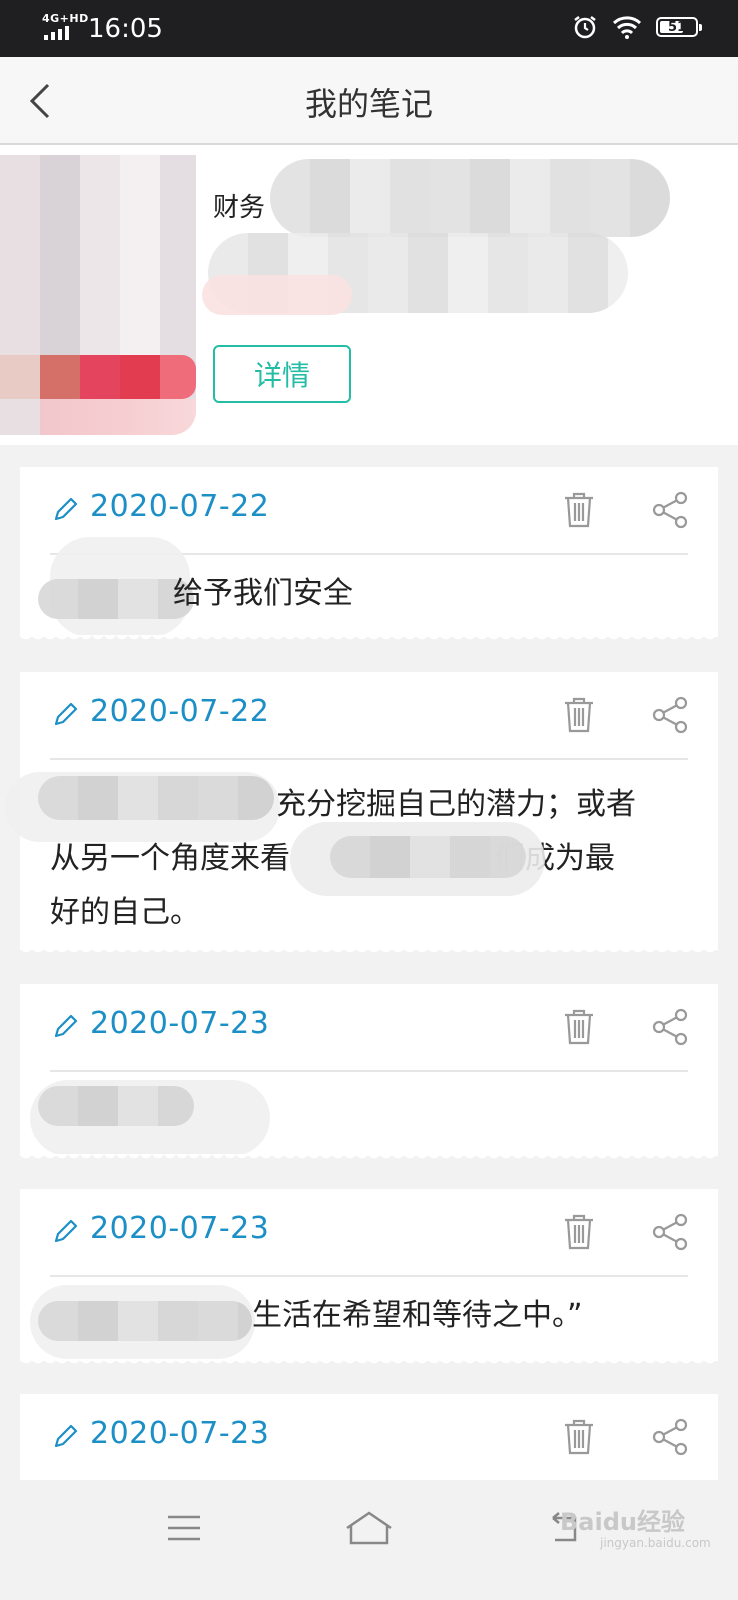  What do you see at coordinates (417, 1315) in the screenshot?
I see `note-line: 生活在希望和等待之中。”` at bounding box center [417, 1315].